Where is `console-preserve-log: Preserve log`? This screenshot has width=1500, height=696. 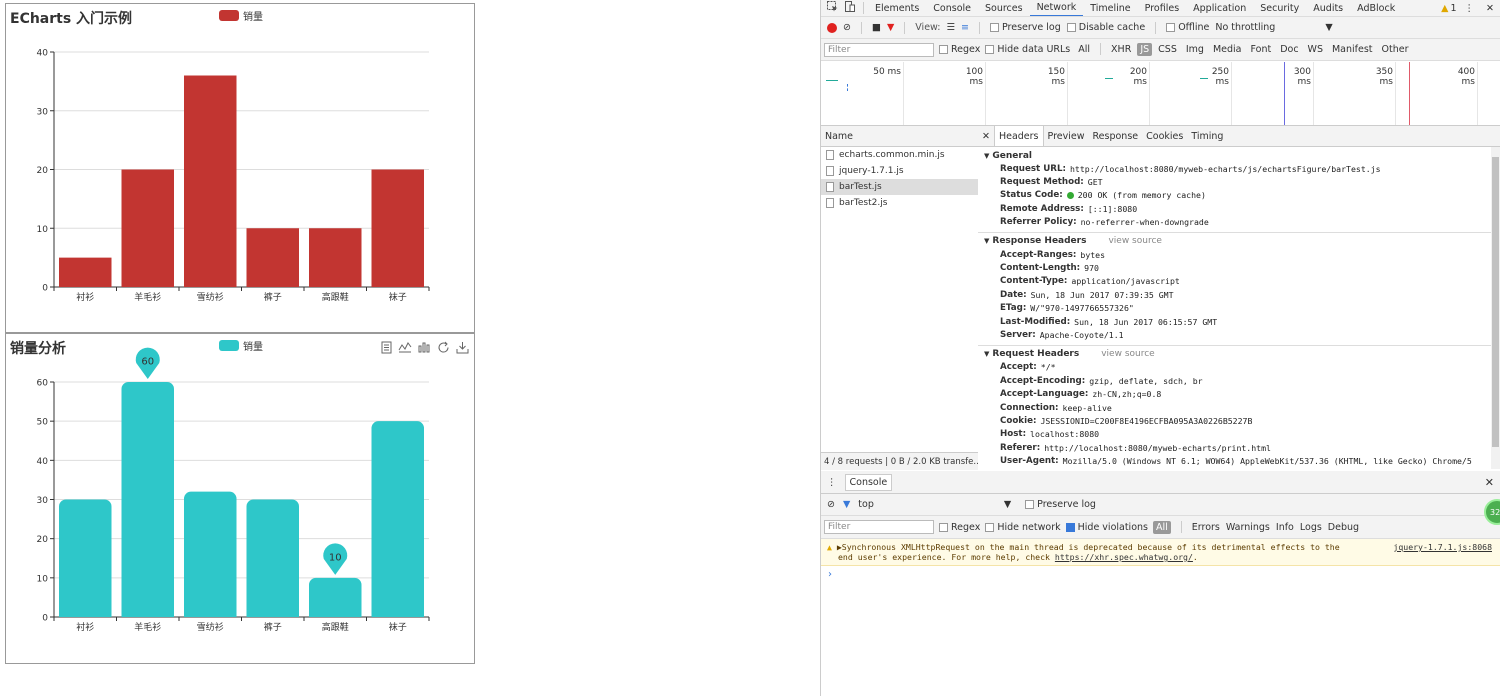
console-preserve-log: Preserve log is located at coordinates (1060, 504).